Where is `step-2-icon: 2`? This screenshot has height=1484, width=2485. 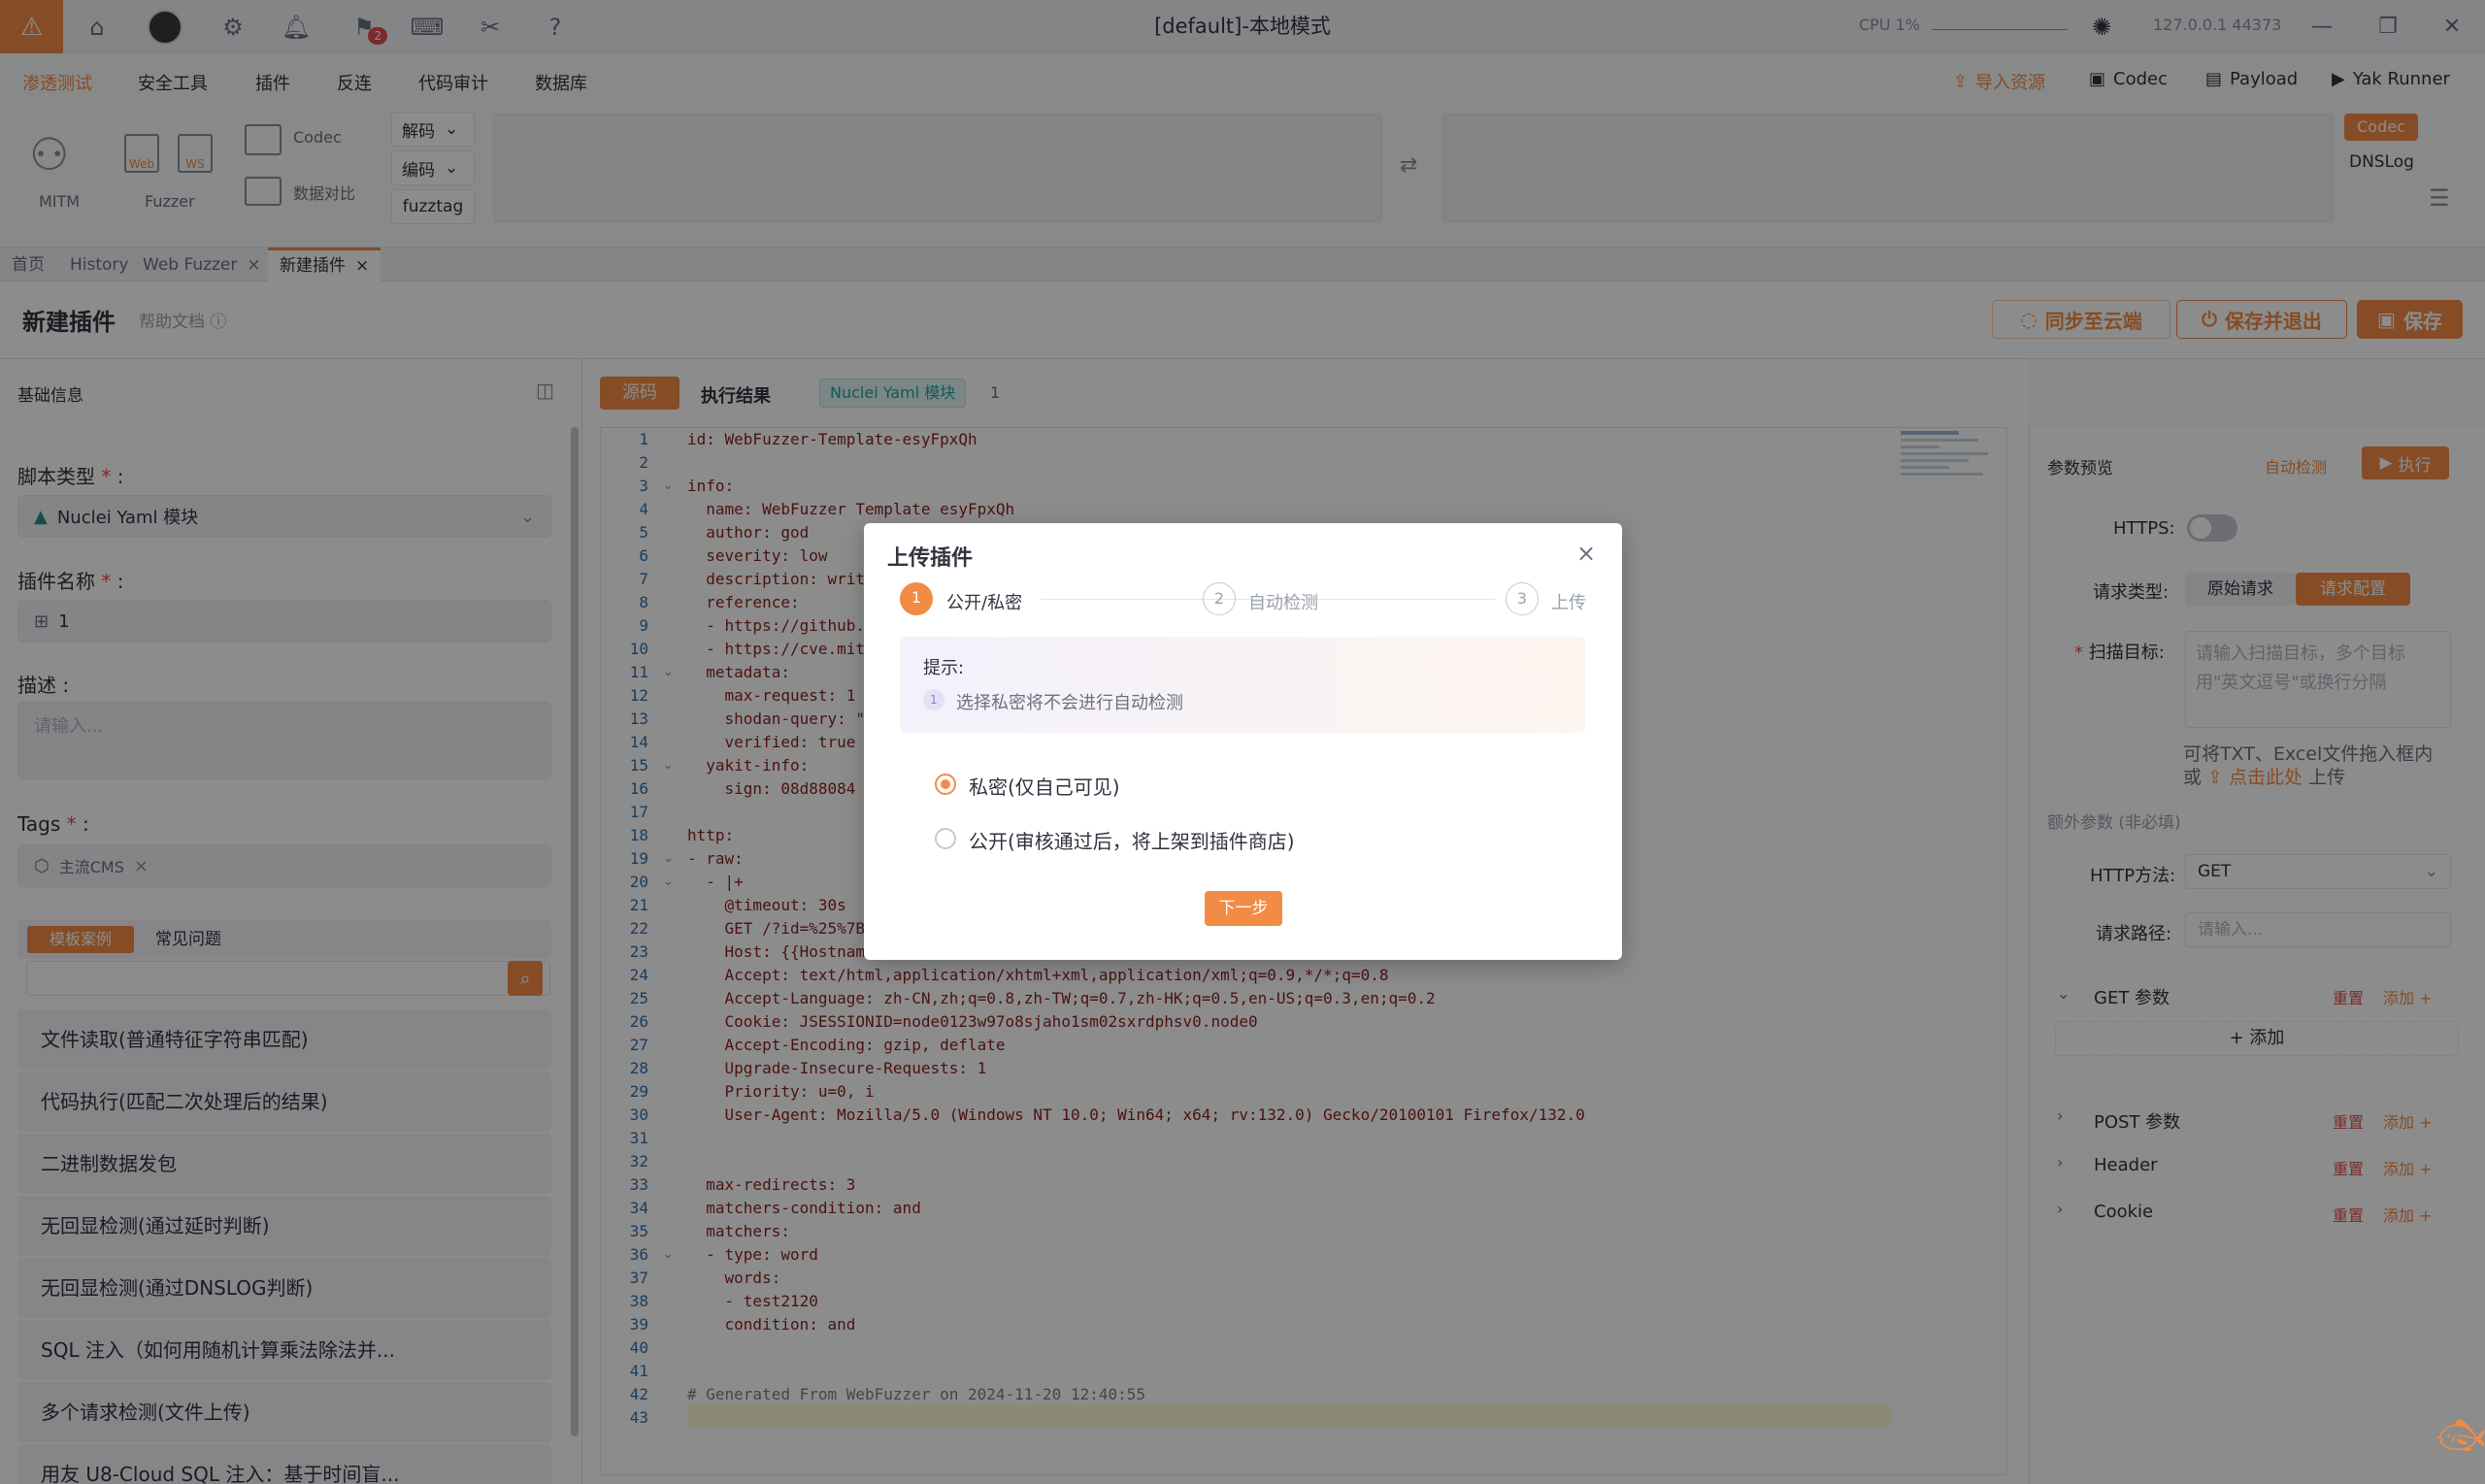
step-2-icon: 2 is located at coordinates (1220, 598).